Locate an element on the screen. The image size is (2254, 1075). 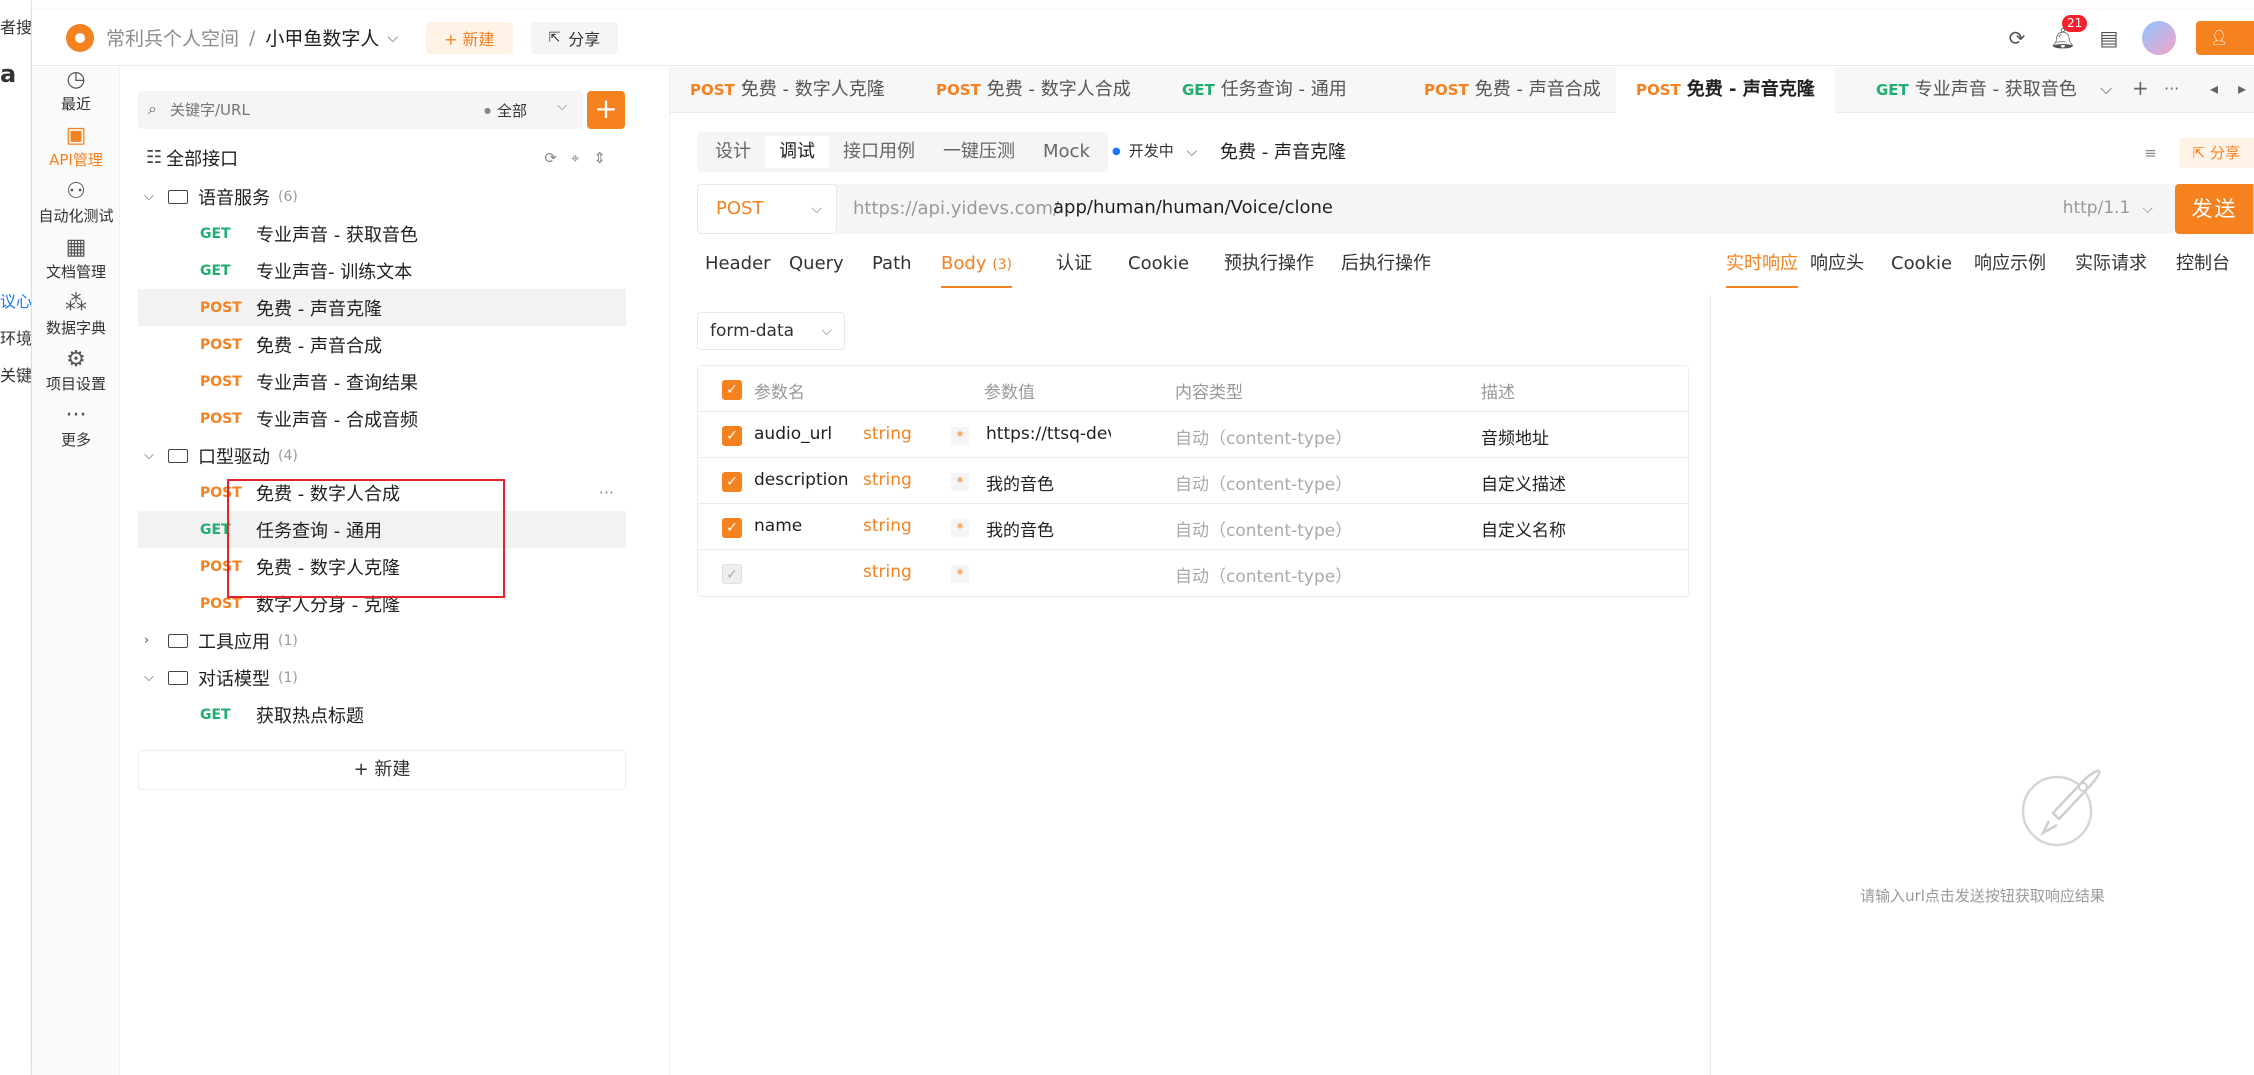
param-value: https://ttsq-dev-1310 is located at coordinates (1048, 434).